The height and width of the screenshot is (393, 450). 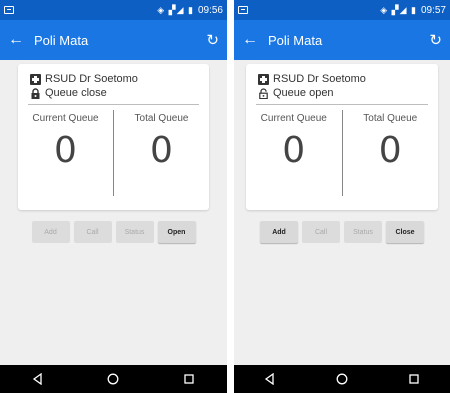 What do you see at coordinates (230, 196) in the screenshot?
I see `separator` at bounding box center [230, 196].